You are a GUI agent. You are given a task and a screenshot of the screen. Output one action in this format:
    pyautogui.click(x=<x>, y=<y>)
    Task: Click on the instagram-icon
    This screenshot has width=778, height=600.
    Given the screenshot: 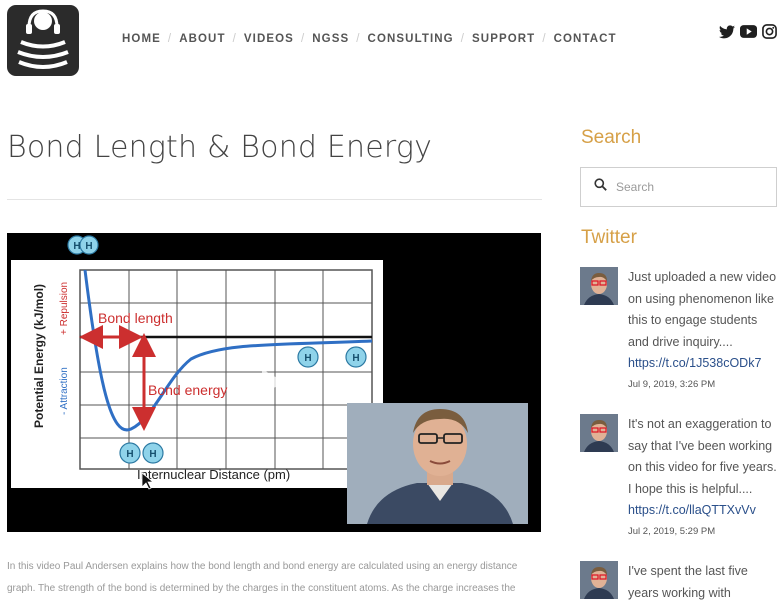 What is the action you would take?
    pyautogui.click(x=769, y=34)
    